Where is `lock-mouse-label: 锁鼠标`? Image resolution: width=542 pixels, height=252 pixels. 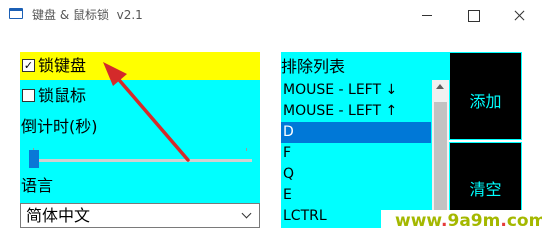
lock-mouse-label: 锁鼠标 is located at coordinates (62, 96).